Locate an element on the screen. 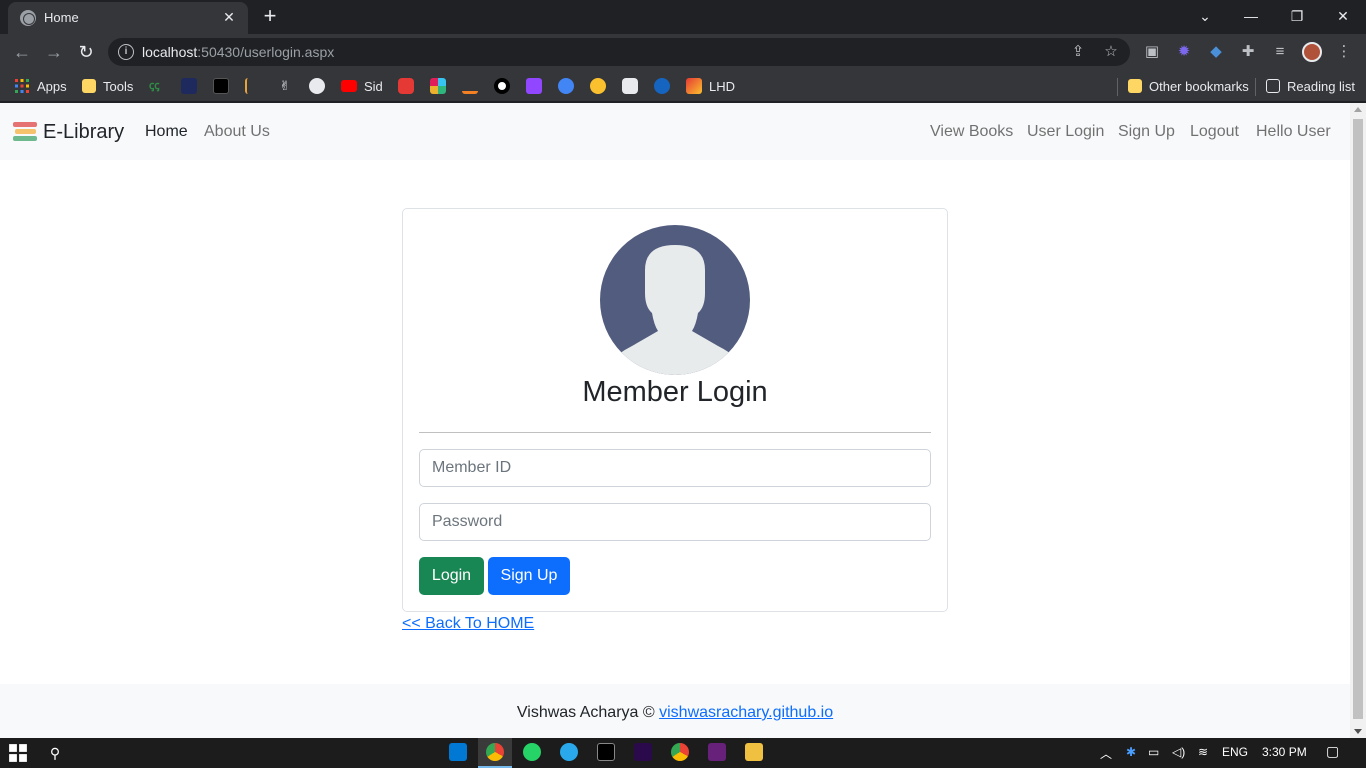  bookmark-circle-icon is located at coordinates (502, 86).